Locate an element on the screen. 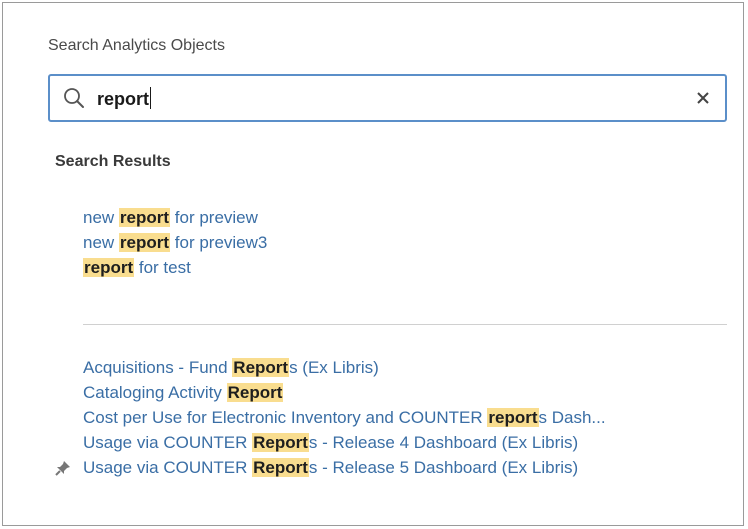 The width and height of the screenshot is (748, 529). result-text: s - Release 4 Dashboard (Ex Libris) is located at coordinates (443, 442).